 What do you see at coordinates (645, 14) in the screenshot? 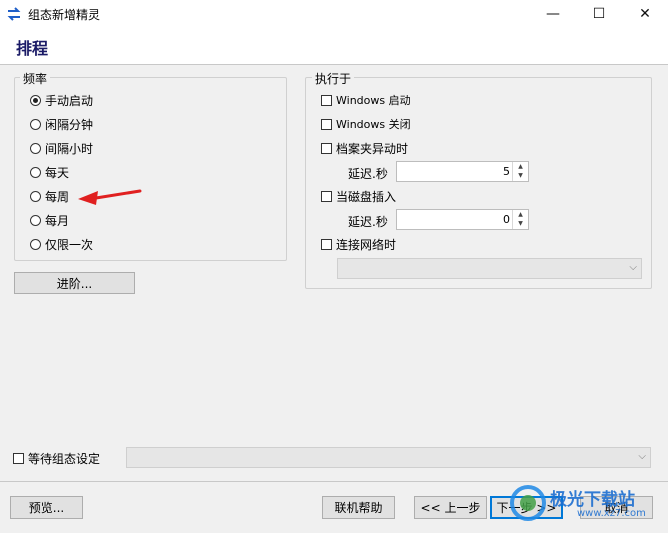
I see `close-button: ✕` at bounding box center [645, 14].